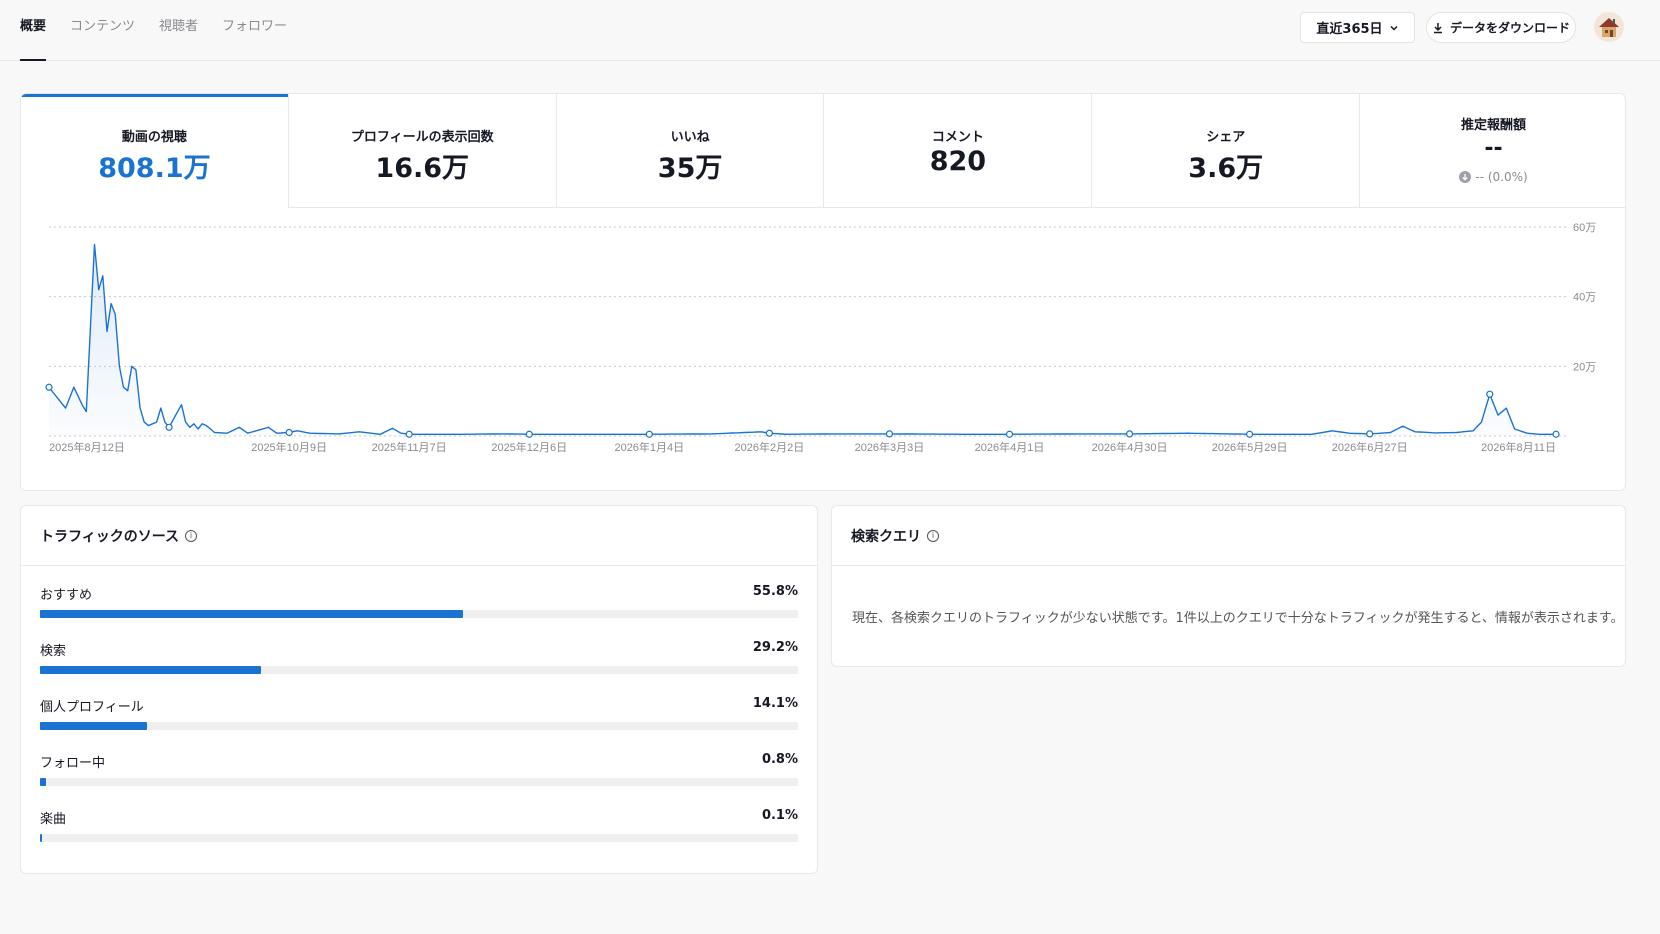 The image size is (1660, 934). Describe the element at coordinates (409, 447) in the screenshot. I see `x-tick-label: 2025年11月7日` at that location.